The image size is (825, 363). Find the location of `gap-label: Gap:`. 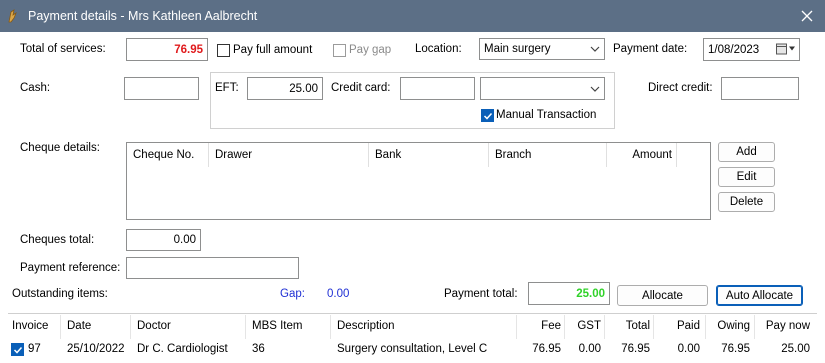

gap-label: Gap: is located at coordinates (292, 294).